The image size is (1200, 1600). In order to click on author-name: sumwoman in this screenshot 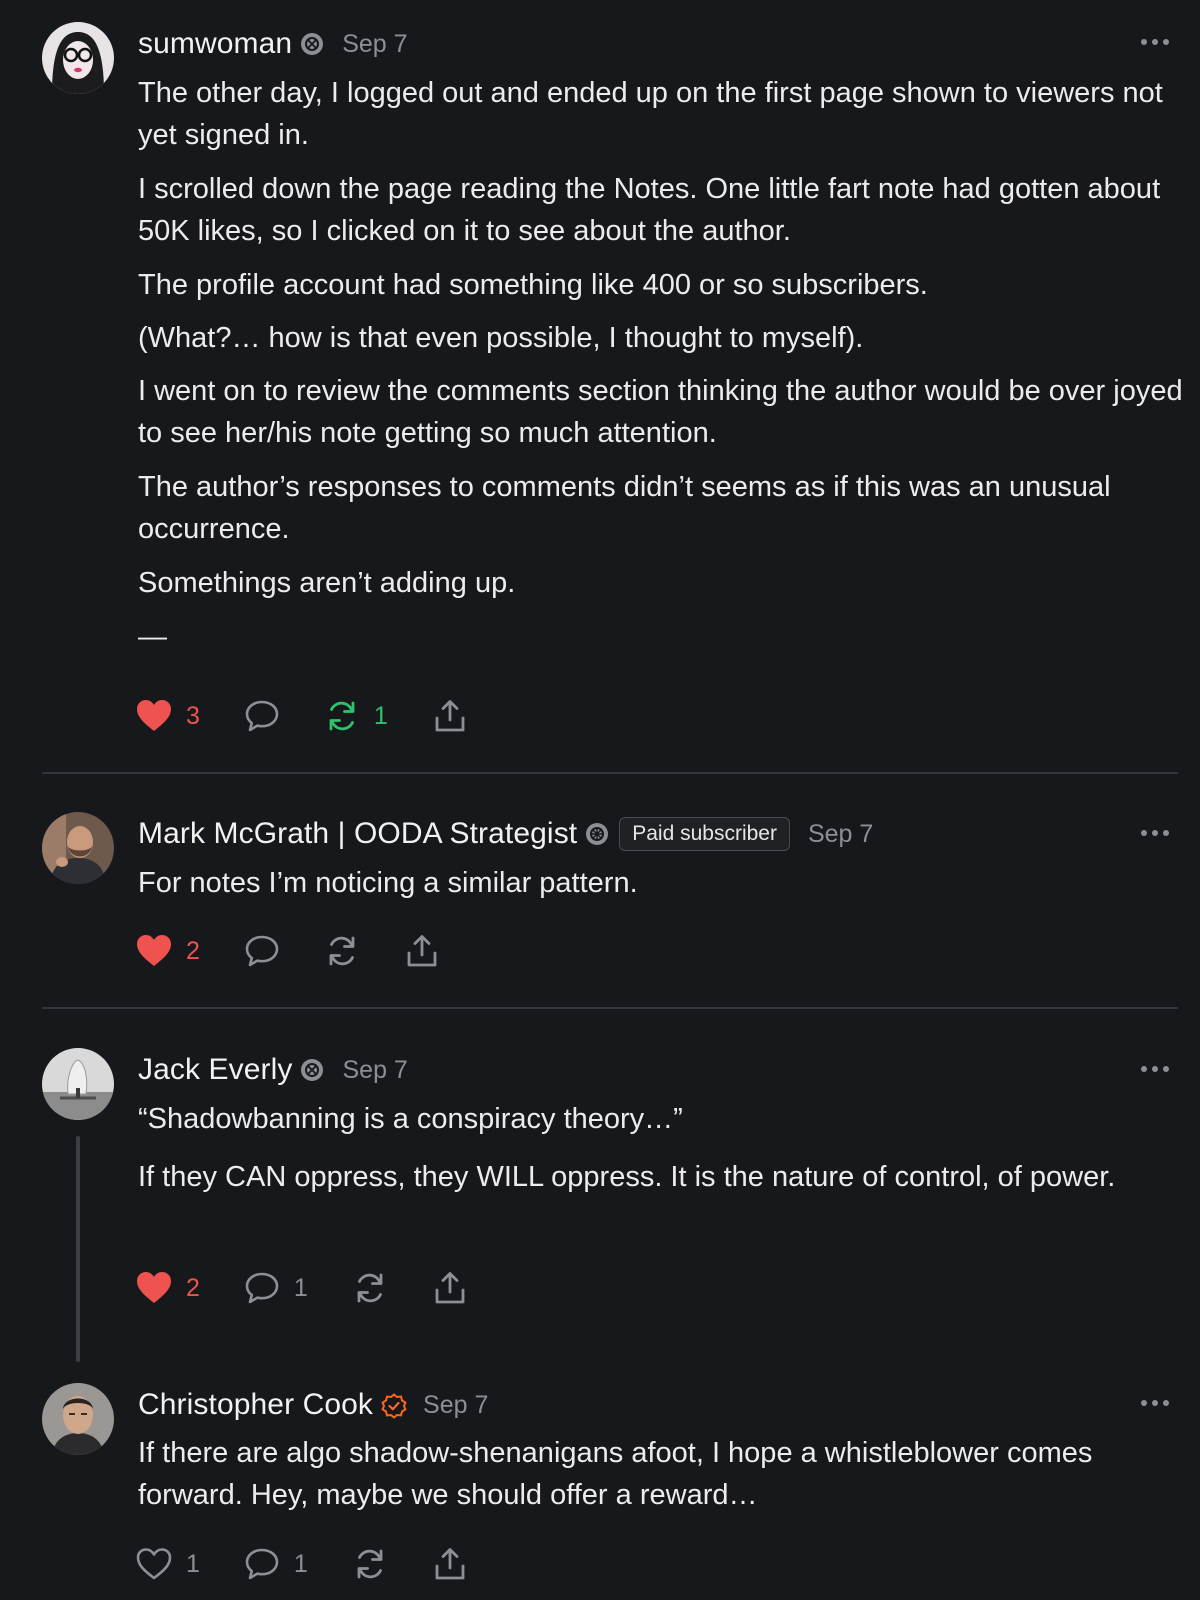, I will do `click(215, 44)`.